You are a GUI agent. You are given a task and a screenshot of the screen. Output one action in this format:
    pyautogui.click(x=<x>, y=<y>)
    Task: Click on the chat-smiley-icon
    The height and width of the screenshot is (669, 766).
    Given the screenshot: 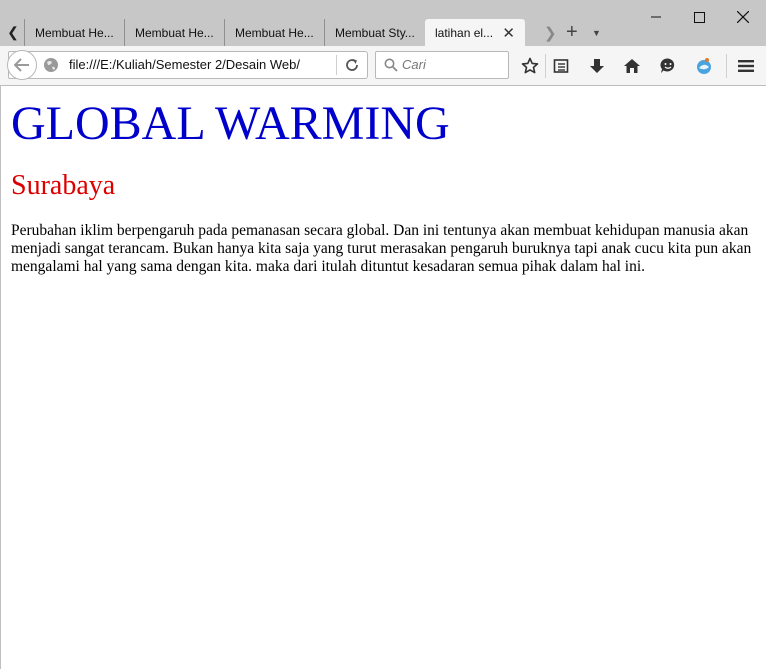 What is the action you would take?
    pyautogui.click(x=667, y=65)
    